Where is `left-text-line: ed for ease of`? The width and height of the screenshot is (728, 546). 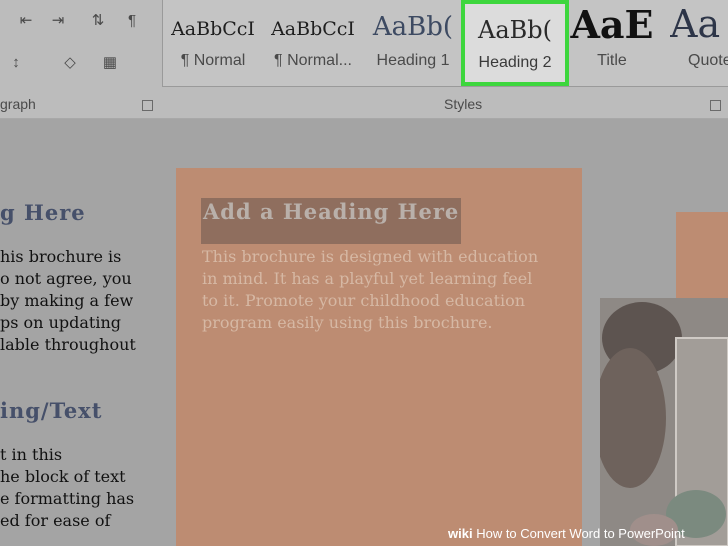
left-text-line: ed for ease of is located at coordinates (55, 521).